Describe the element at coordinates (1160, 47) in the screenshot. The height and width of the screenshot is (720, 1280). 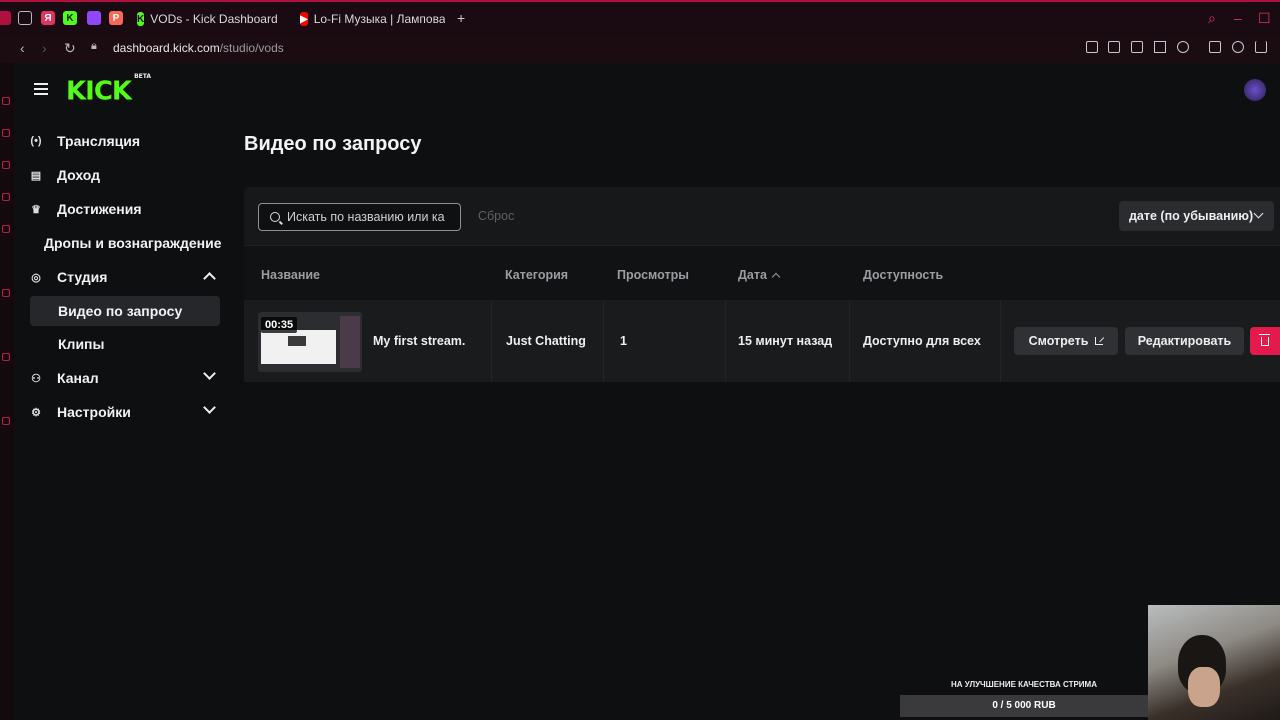
I see `play-icon` at that location.